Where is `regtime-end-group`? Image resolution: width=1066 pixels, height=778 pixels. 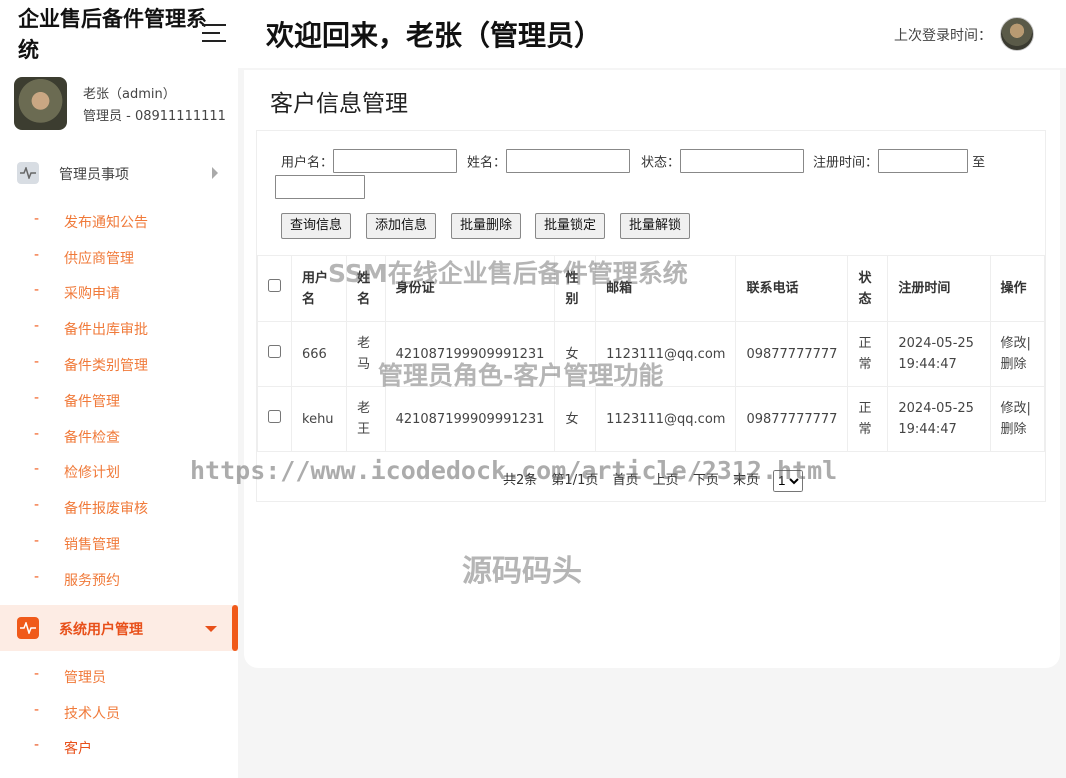 regtime-end-group is located at coordinates (320, 187).